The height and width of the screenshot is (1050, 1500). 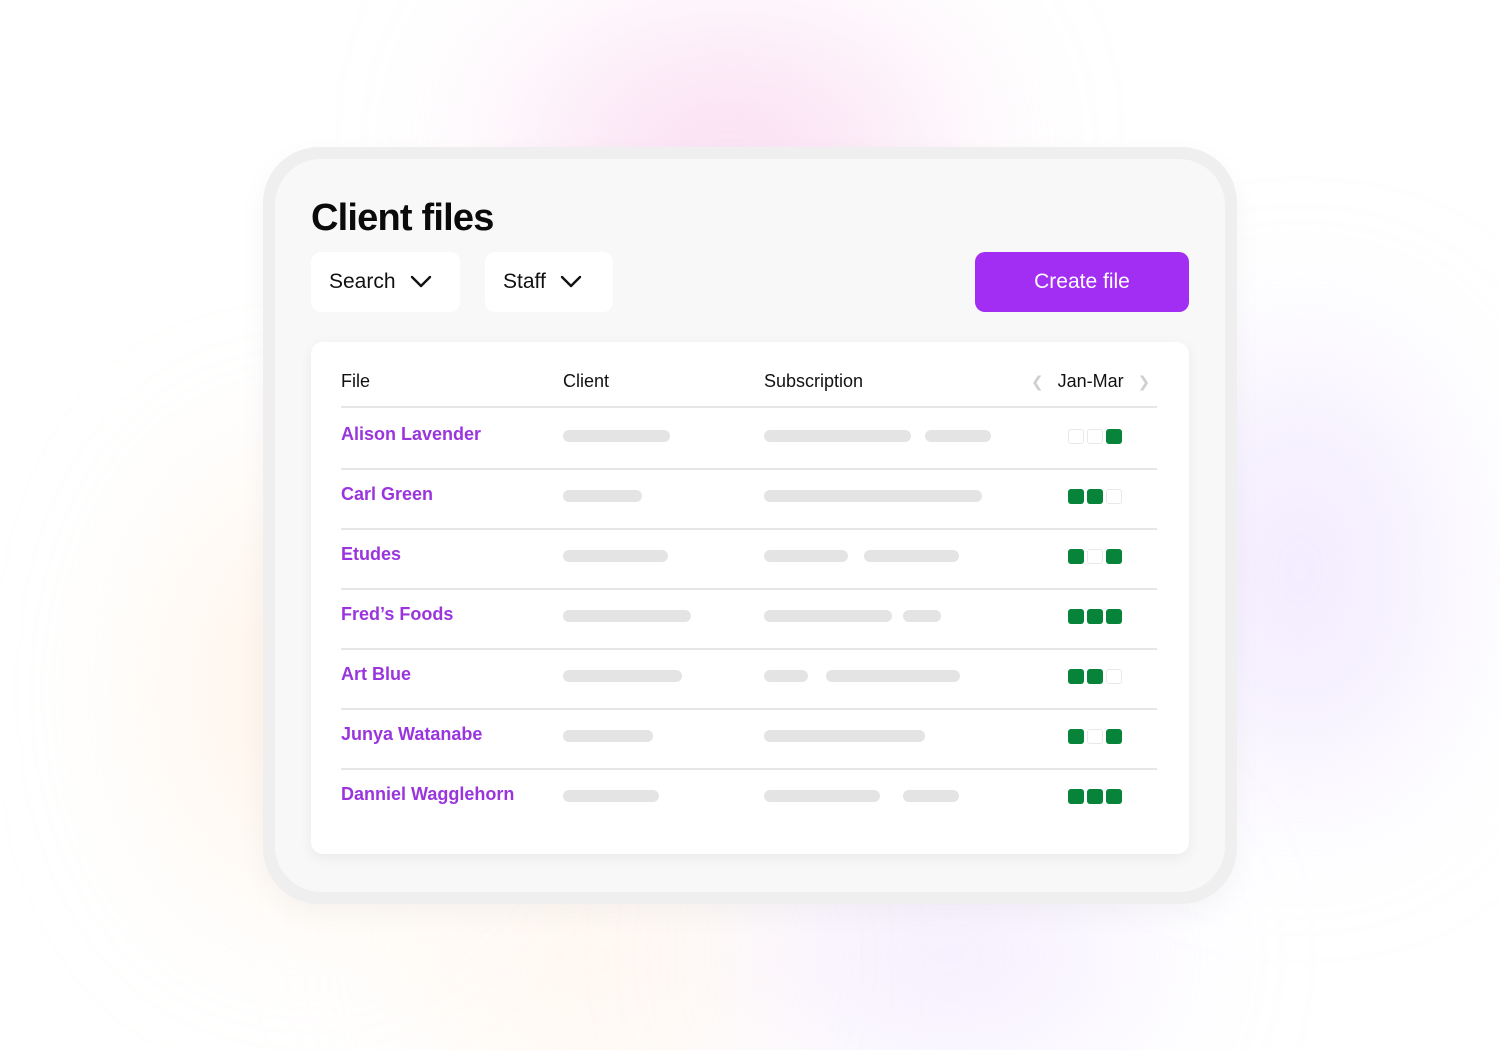 What do you see at coordinates (1082, 282) in the screenshot?
I see `create-file-button: Create file` at bounding box center [1082, 282].